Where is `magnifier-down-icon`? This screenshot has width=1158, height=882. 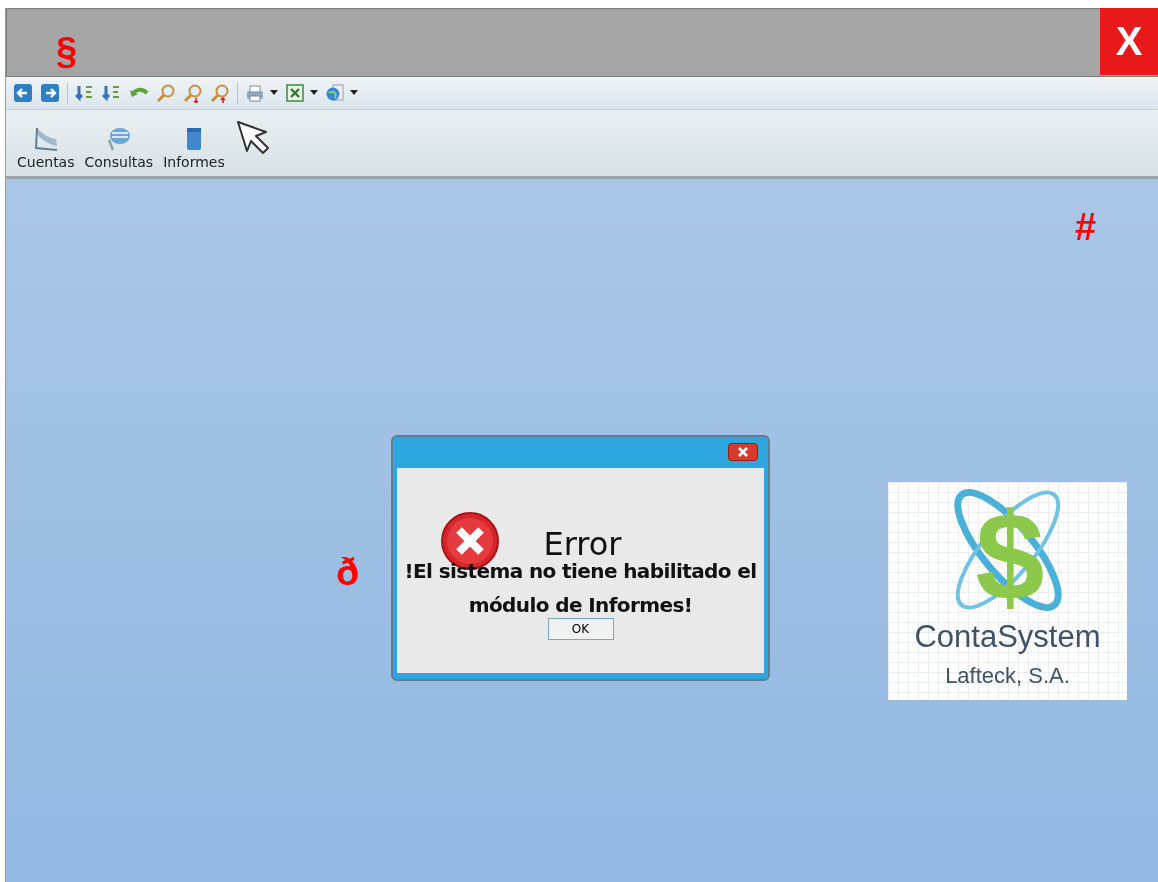 magnifier-down-icon is located at coordinates (193, 93).